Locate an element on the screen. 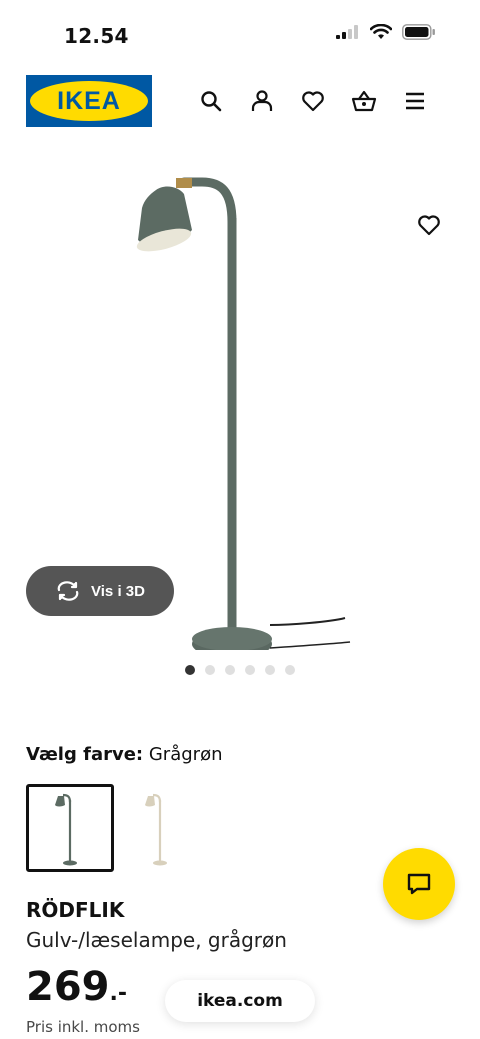 The height and width of the screenshot is (1039, 480). wishlist-icon is located at coordinates (312, 101).